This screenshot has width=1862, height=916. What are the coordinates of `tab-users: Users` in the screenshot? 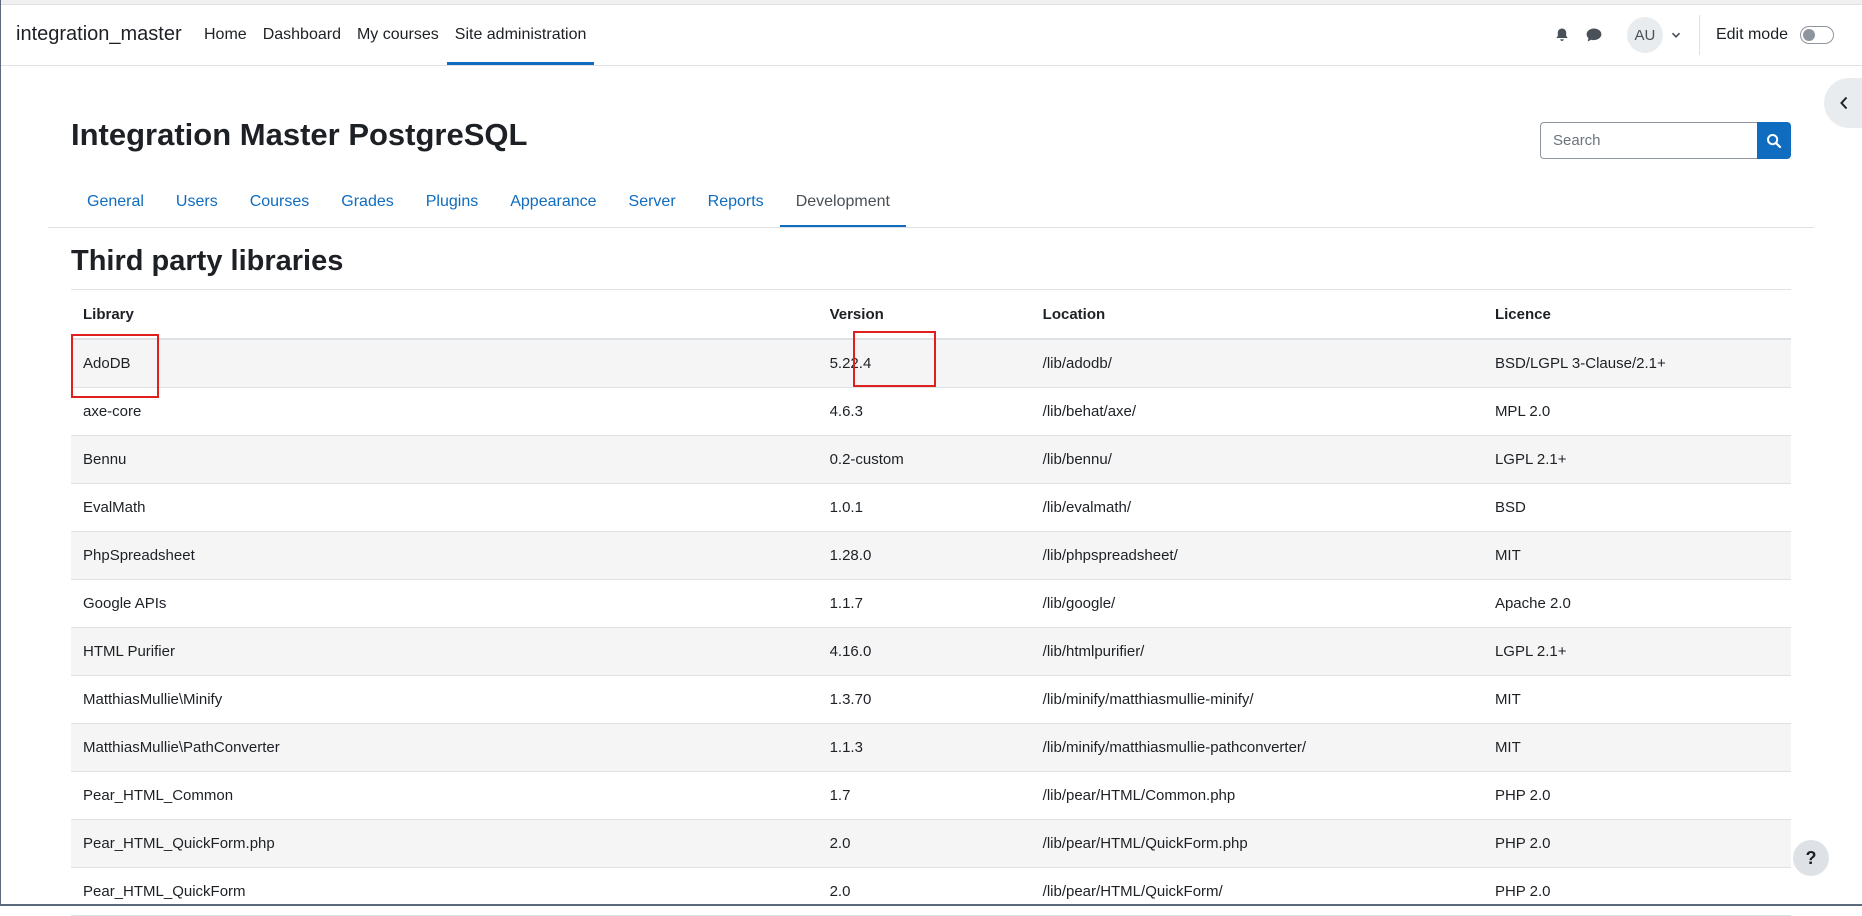 It's located at (197, 202).